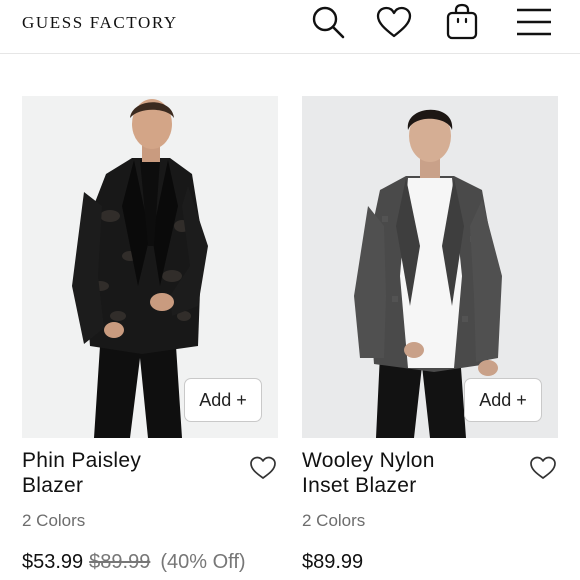 The image size is (580, 580). What do you see at coordinates (53, 485) in the screenshot?
I see `product-name-line2: Blazer` at bounding box center [53, 485].